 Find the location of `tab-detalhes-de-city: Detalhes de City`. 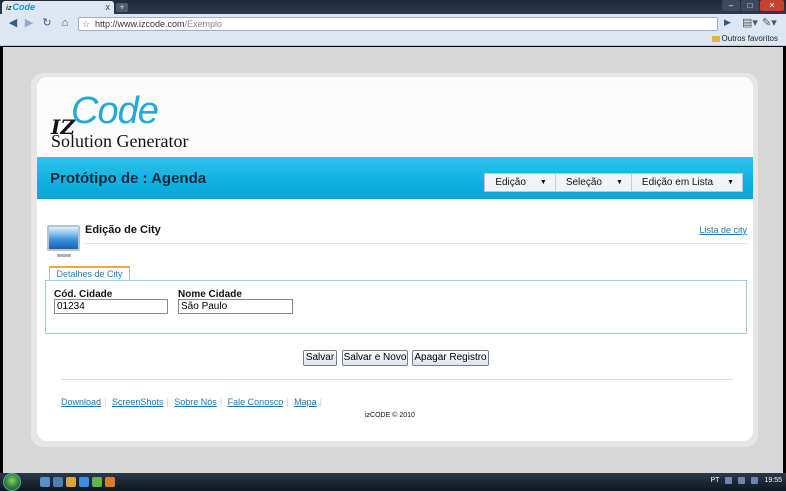

tab-detalhes-de-city: Detalhes de City is located at coordinates (89, 273).